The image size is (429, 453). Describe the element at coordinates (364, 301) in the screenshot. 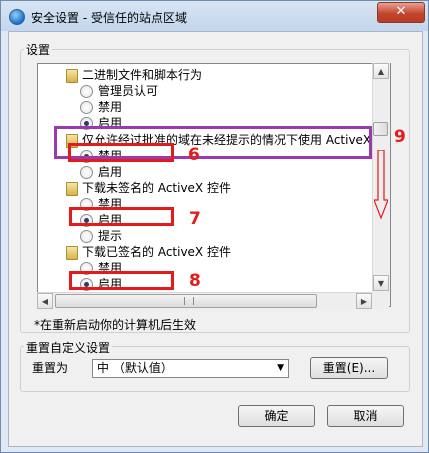

I see `scroll-right-button: ▶` at that location.